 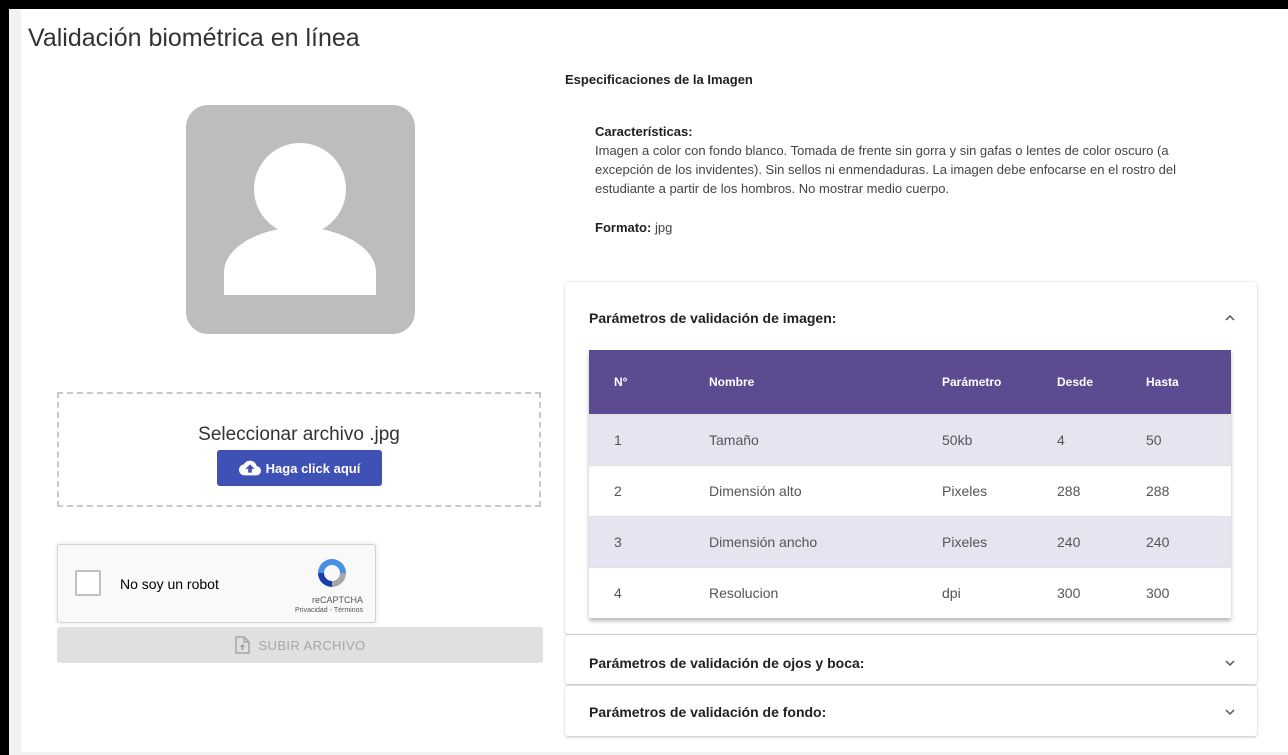 I want to click on background-params-header: Parámetros de validación de fondo:, so click(x=913, y=712).